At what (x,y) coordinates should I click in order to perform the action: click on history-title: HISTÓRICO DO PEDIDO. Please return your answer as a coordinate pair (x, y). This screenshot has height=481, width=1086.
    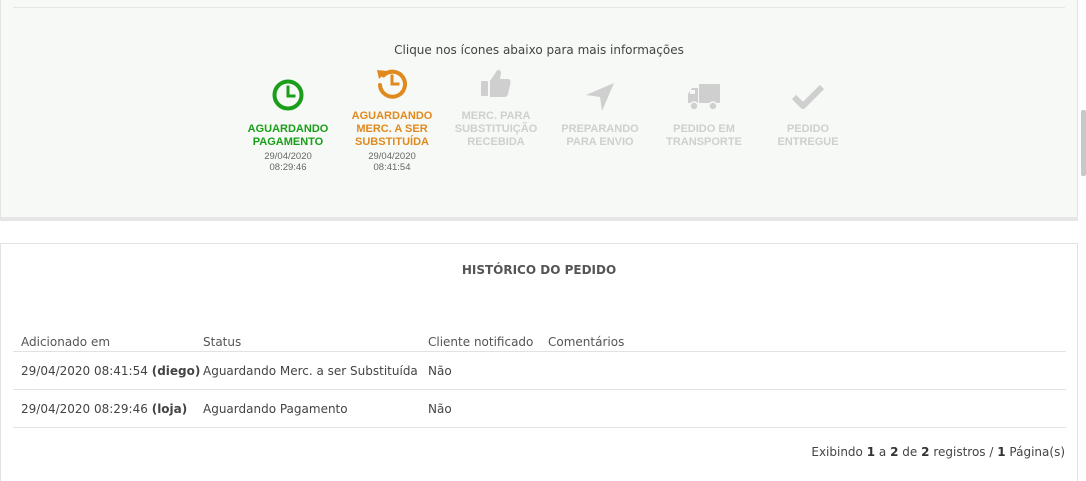
    Looking at the image, I should click on (539, 270).